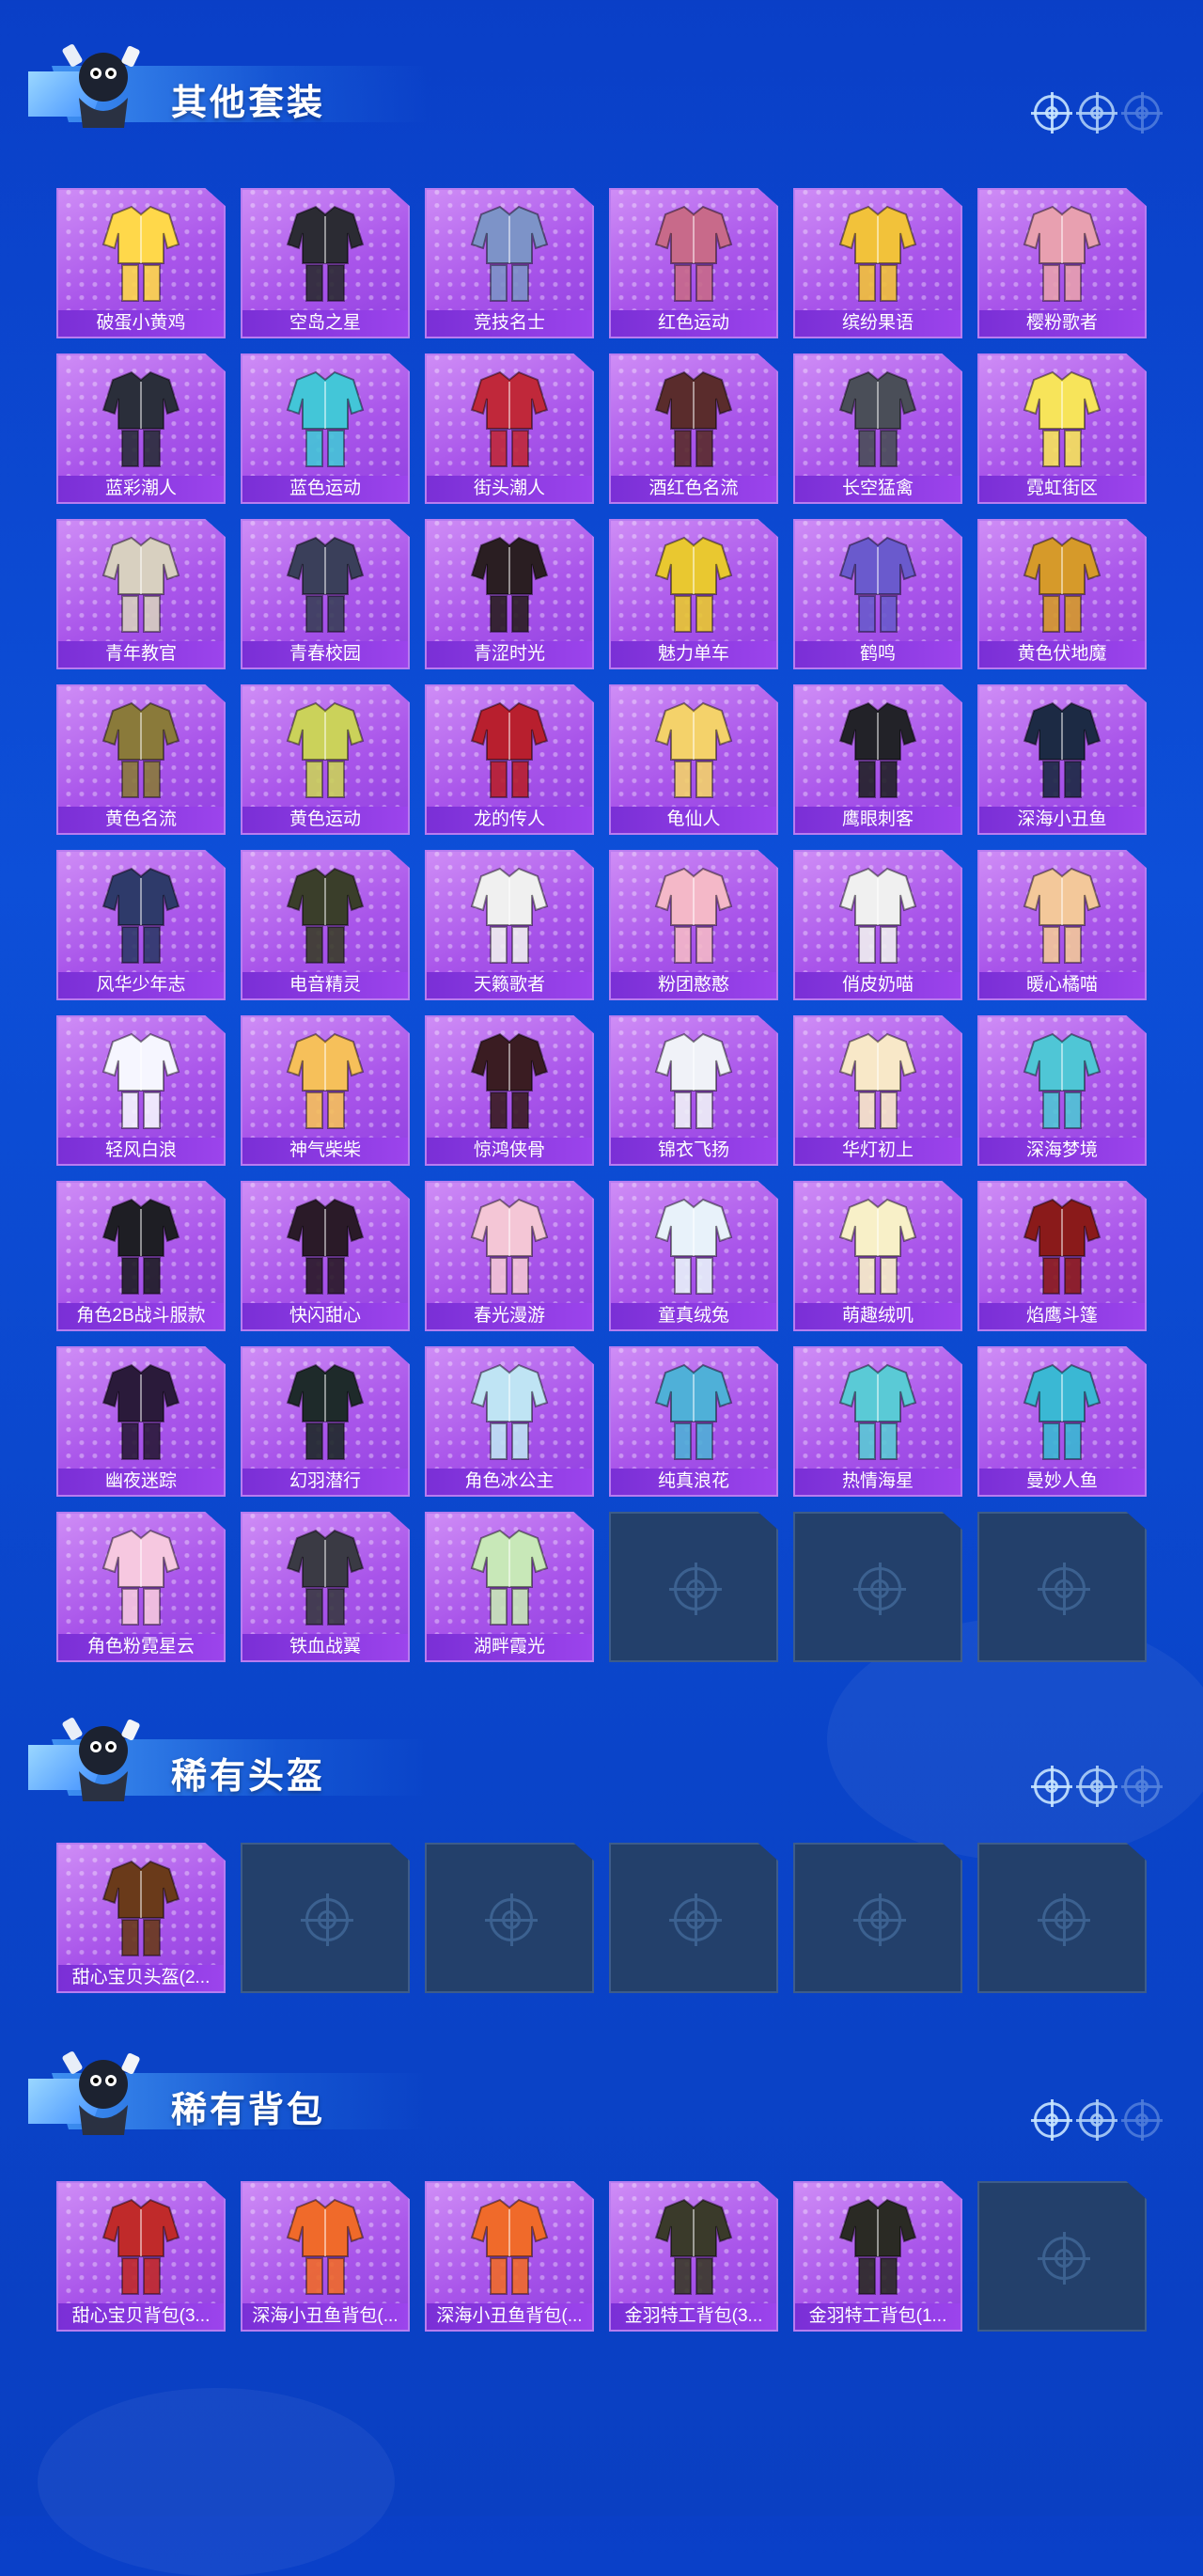 This screenshot has width=1203, height=2576. Describe the element at coordinates (101, 1758) in the screenshot. I see `mascot-icon` at that location.